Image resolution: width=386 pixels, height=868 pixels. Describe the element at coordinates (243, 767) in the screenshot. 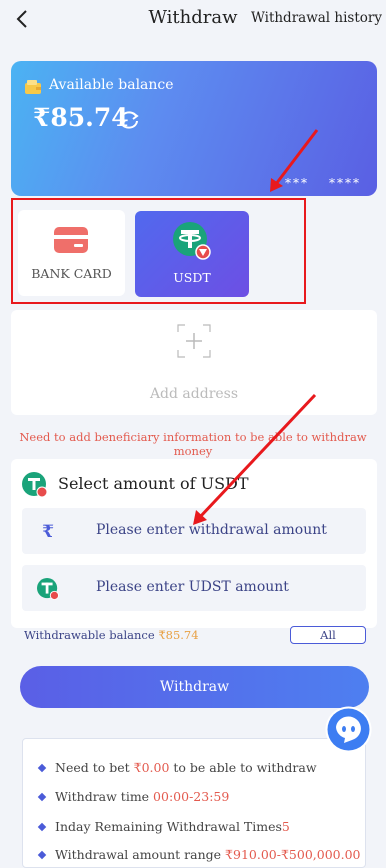

I see `rule-text: to be able to withdraw` at that location.